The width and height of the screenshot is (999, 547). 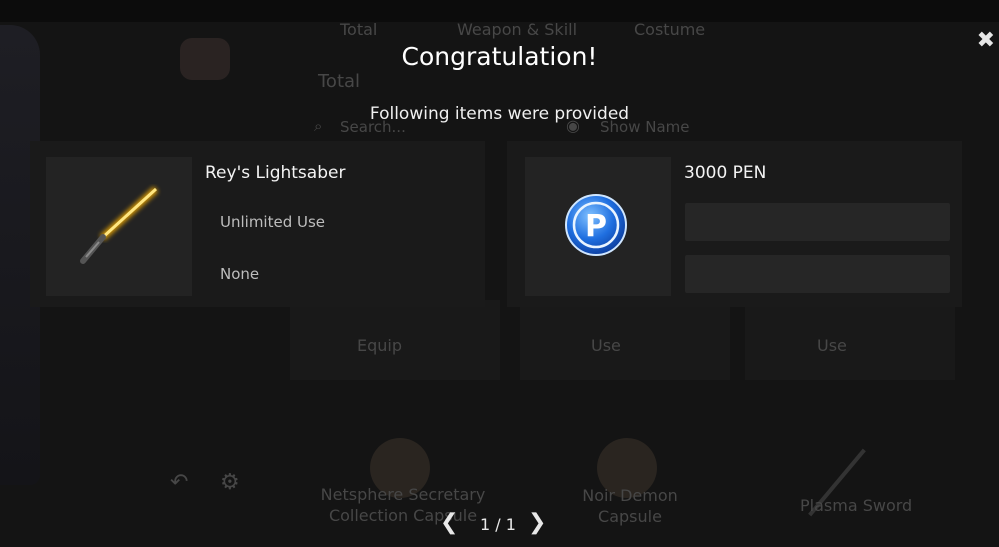 What do you see at coordinates (498, 524) in the screenshot?
I see `page-indicator: 1 / 1` at bounding box center [498, 524].